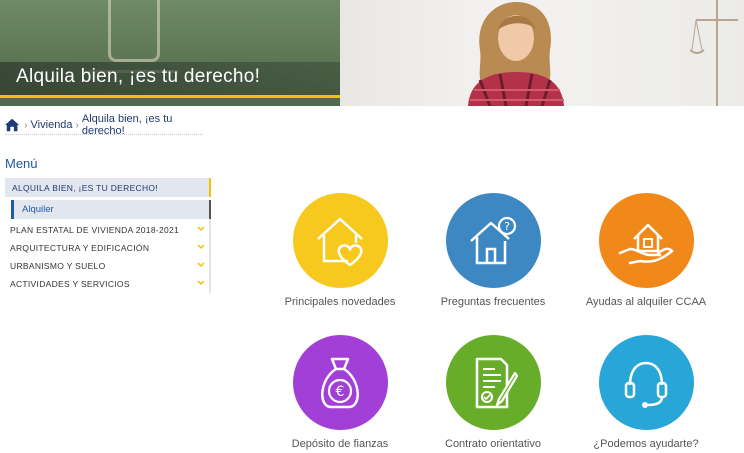 Image resolution: width=744 pixels, height=453 pixels. I want to click on house-question-icon: ?, so click(493, 240).